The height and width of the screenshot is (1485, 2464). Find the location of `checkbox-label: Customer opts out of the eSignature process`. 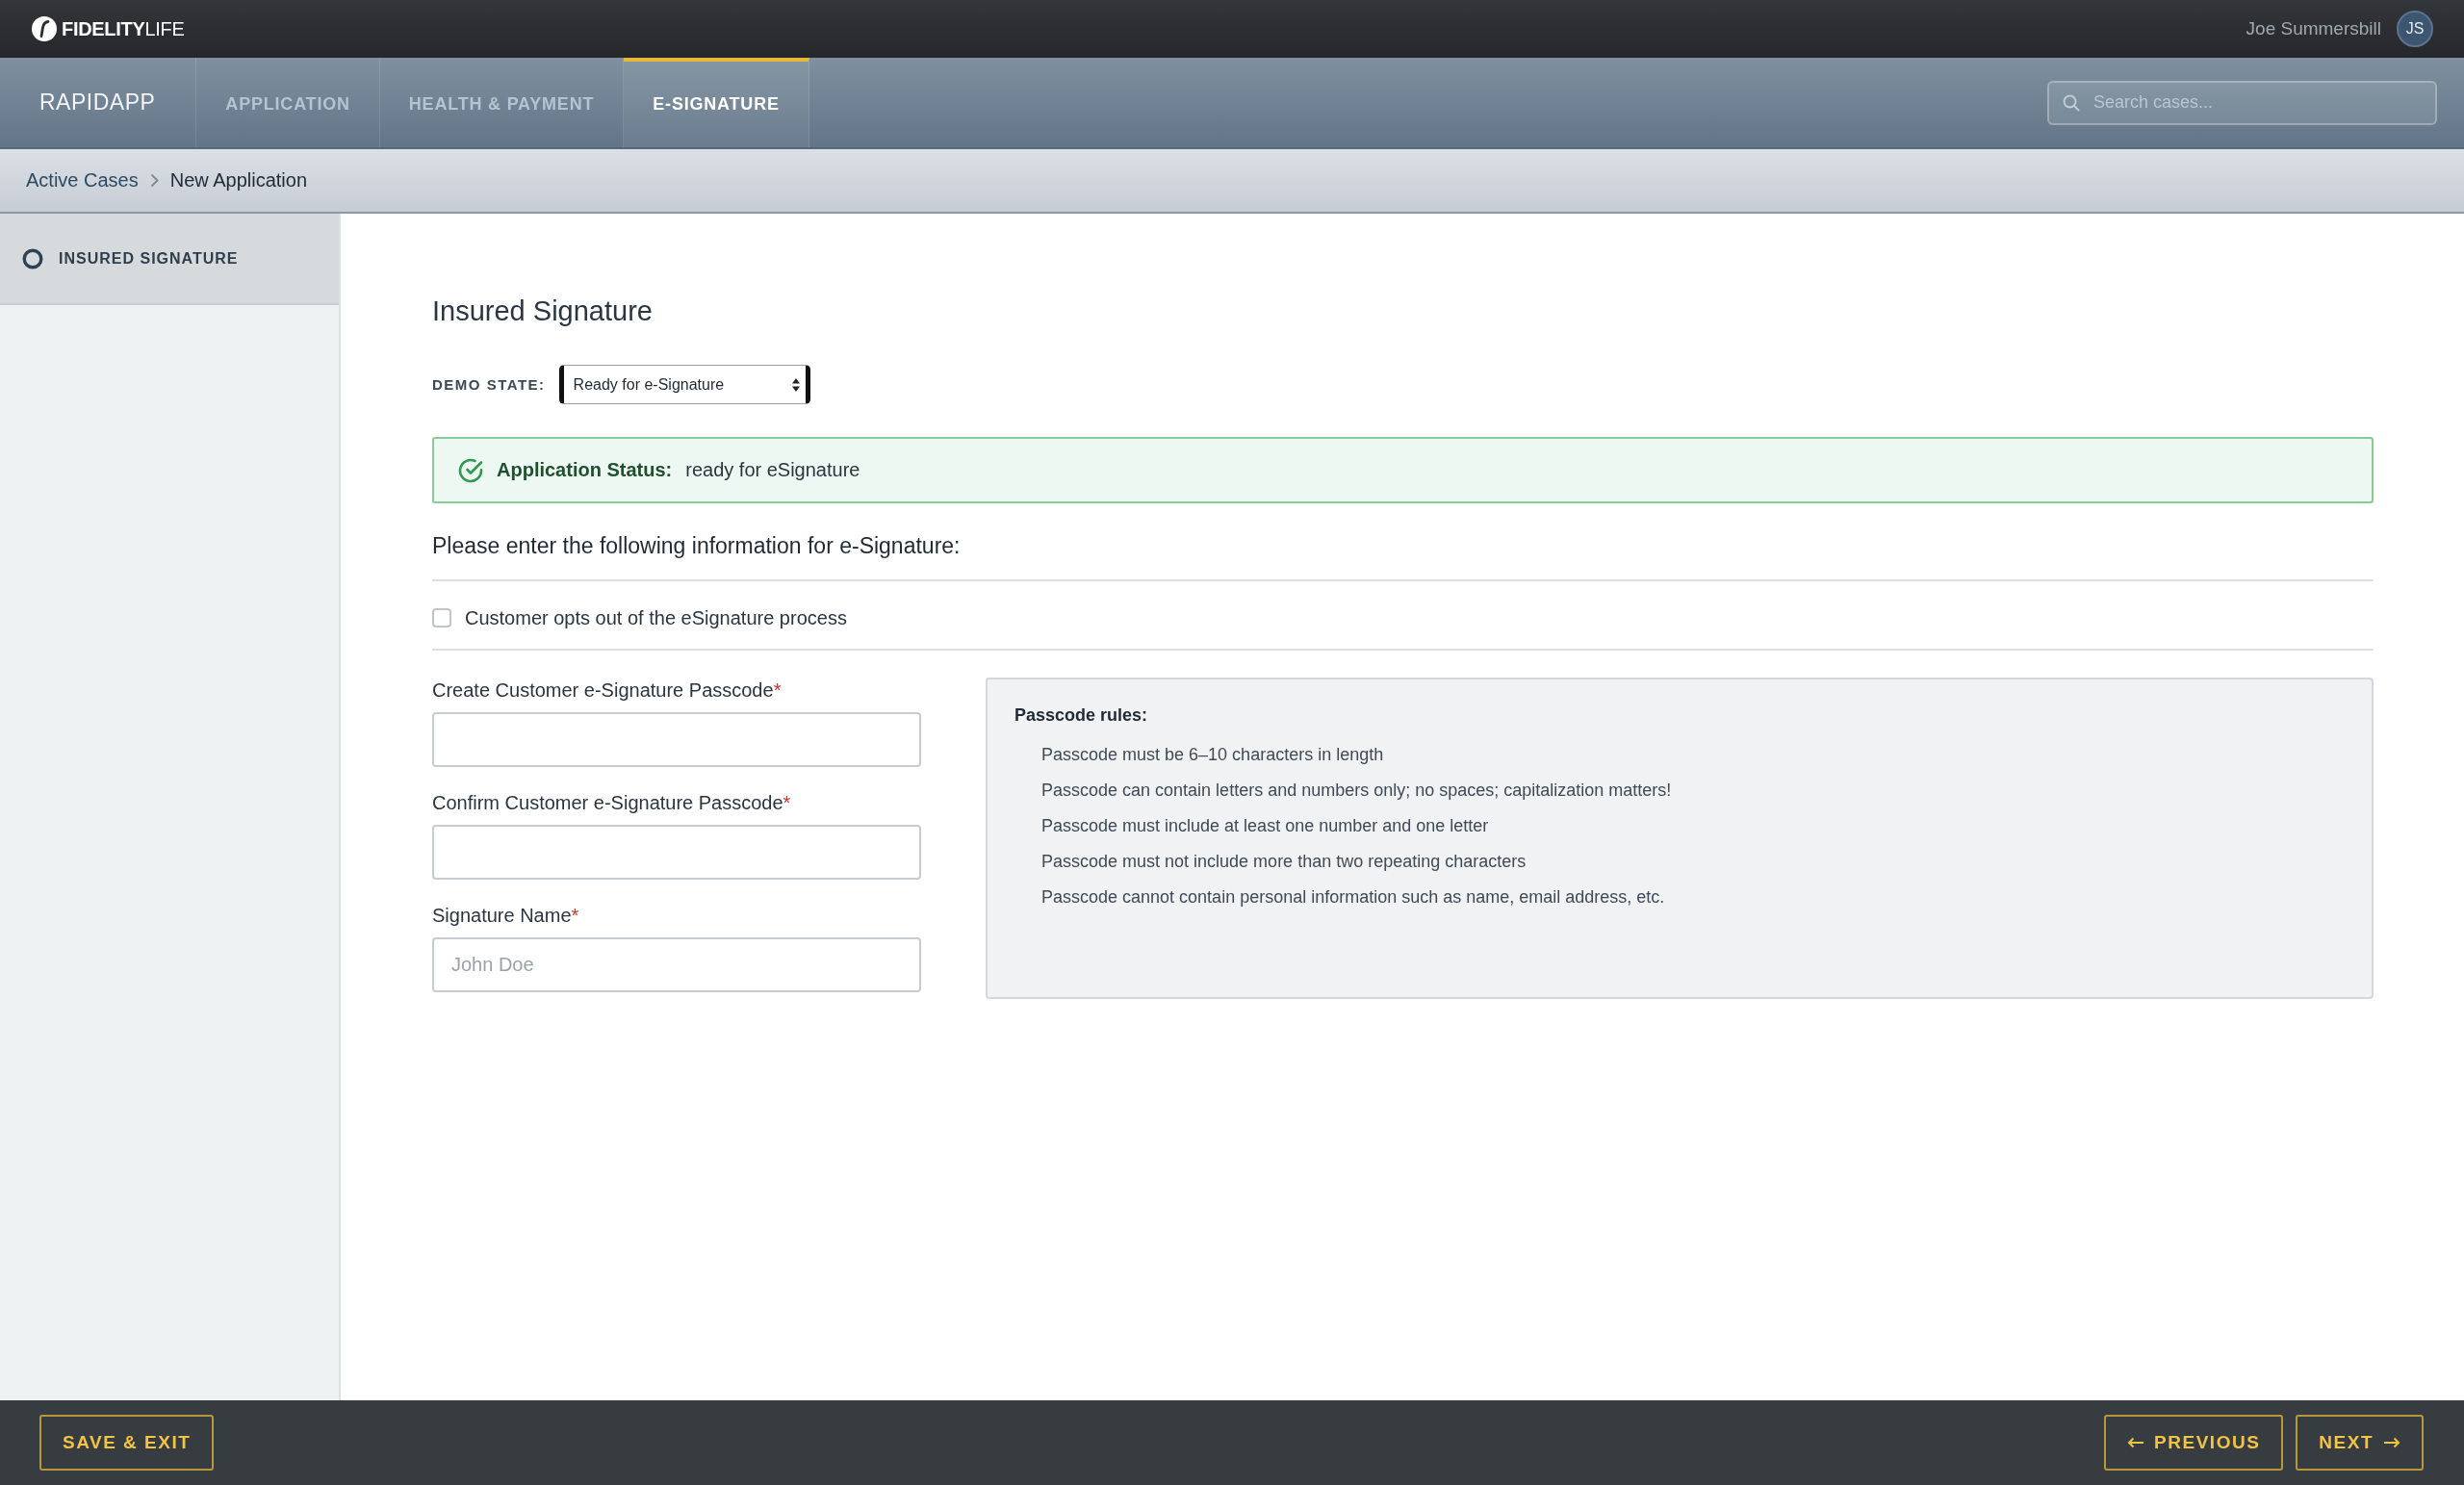

checkbox-label: Customer opts out of the eSignature process is located at coordinates (656, 617).